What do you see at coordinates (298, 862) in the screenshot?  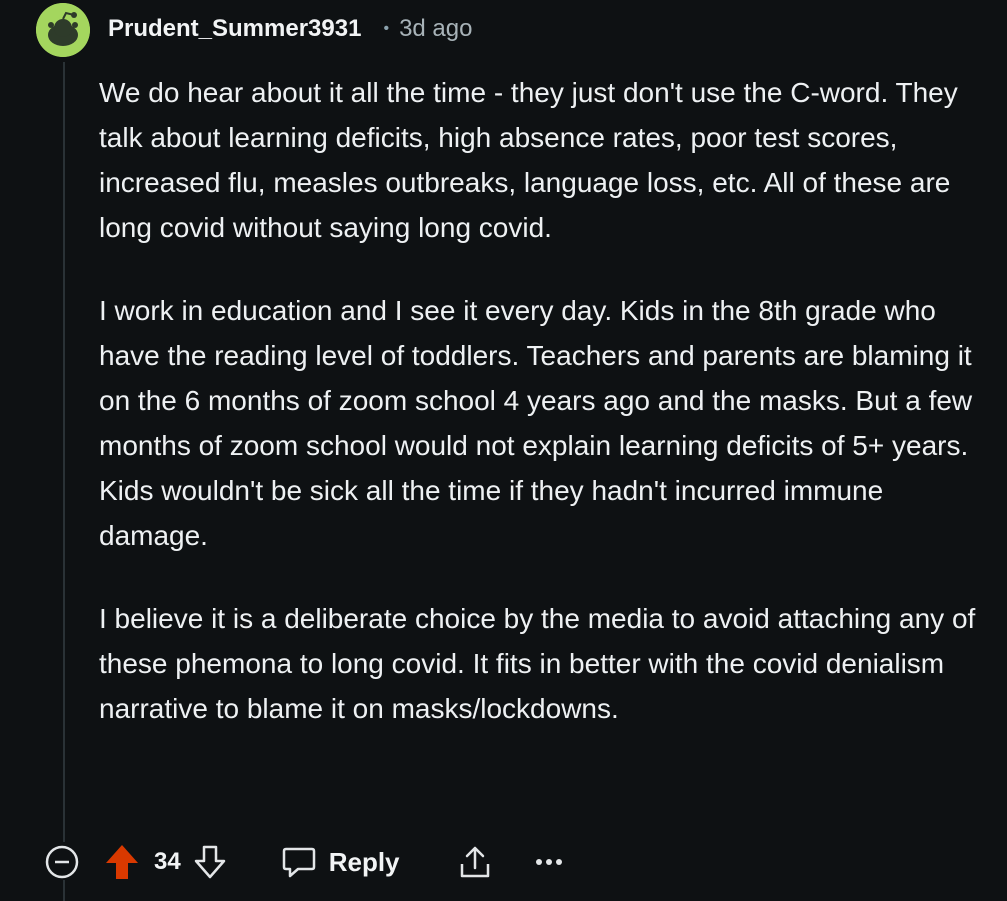 I see `reply-icon` at bounding box center [298, 862].